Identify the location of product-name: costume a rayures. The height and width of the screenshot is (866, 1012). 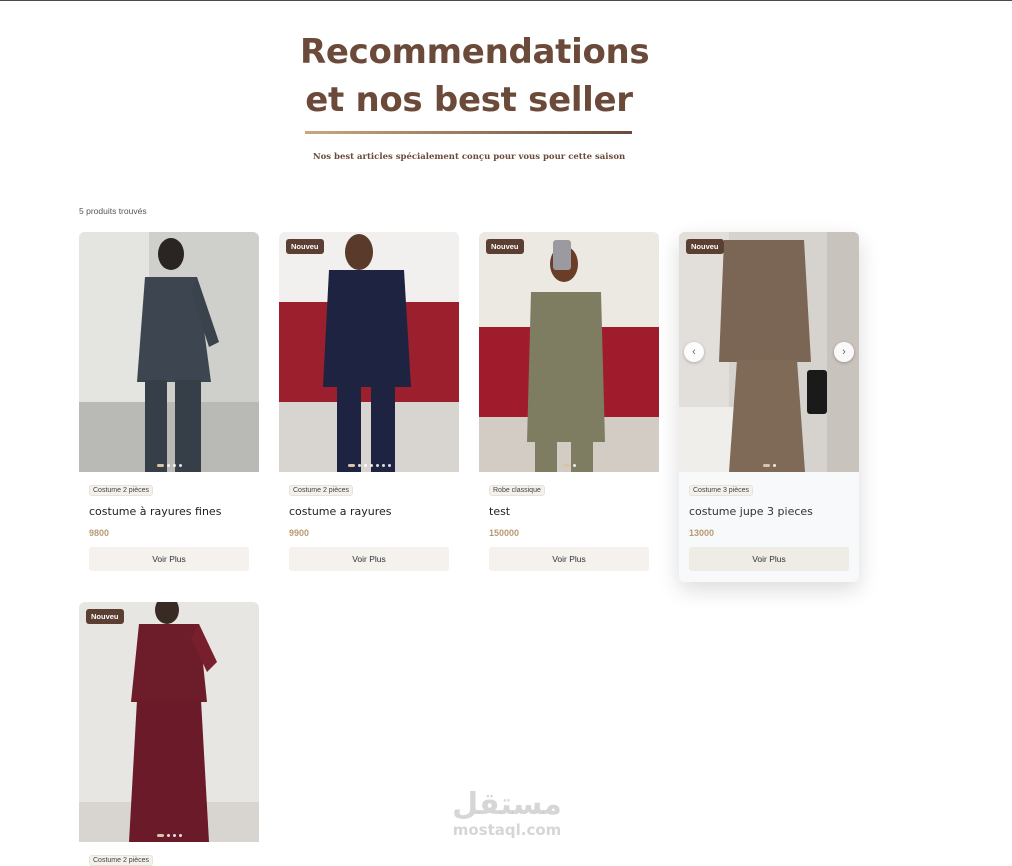
(340, 511).